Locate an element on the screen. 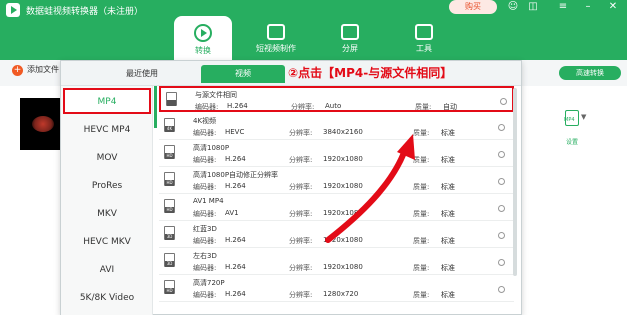 This screenshot has height=315, width=627. high-speed-convert-button: 高速转换 is located at coordinates (590, 73).